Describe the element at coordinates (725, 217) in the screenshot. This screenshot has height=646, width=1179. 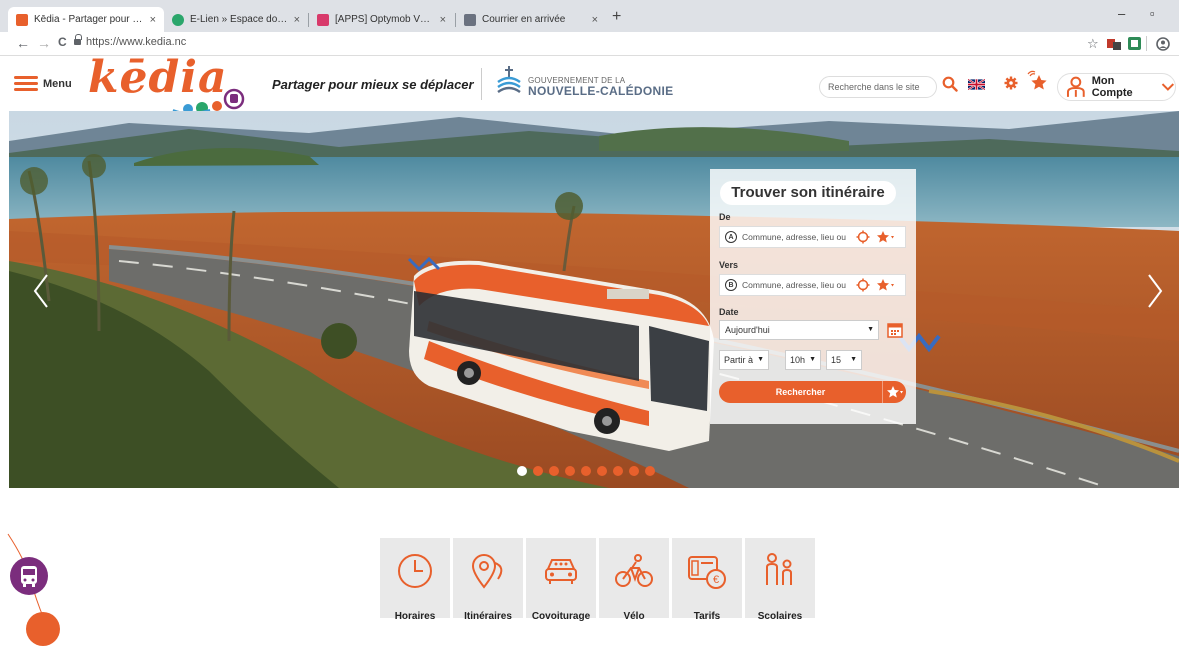
I see `from-label: De` at that location.